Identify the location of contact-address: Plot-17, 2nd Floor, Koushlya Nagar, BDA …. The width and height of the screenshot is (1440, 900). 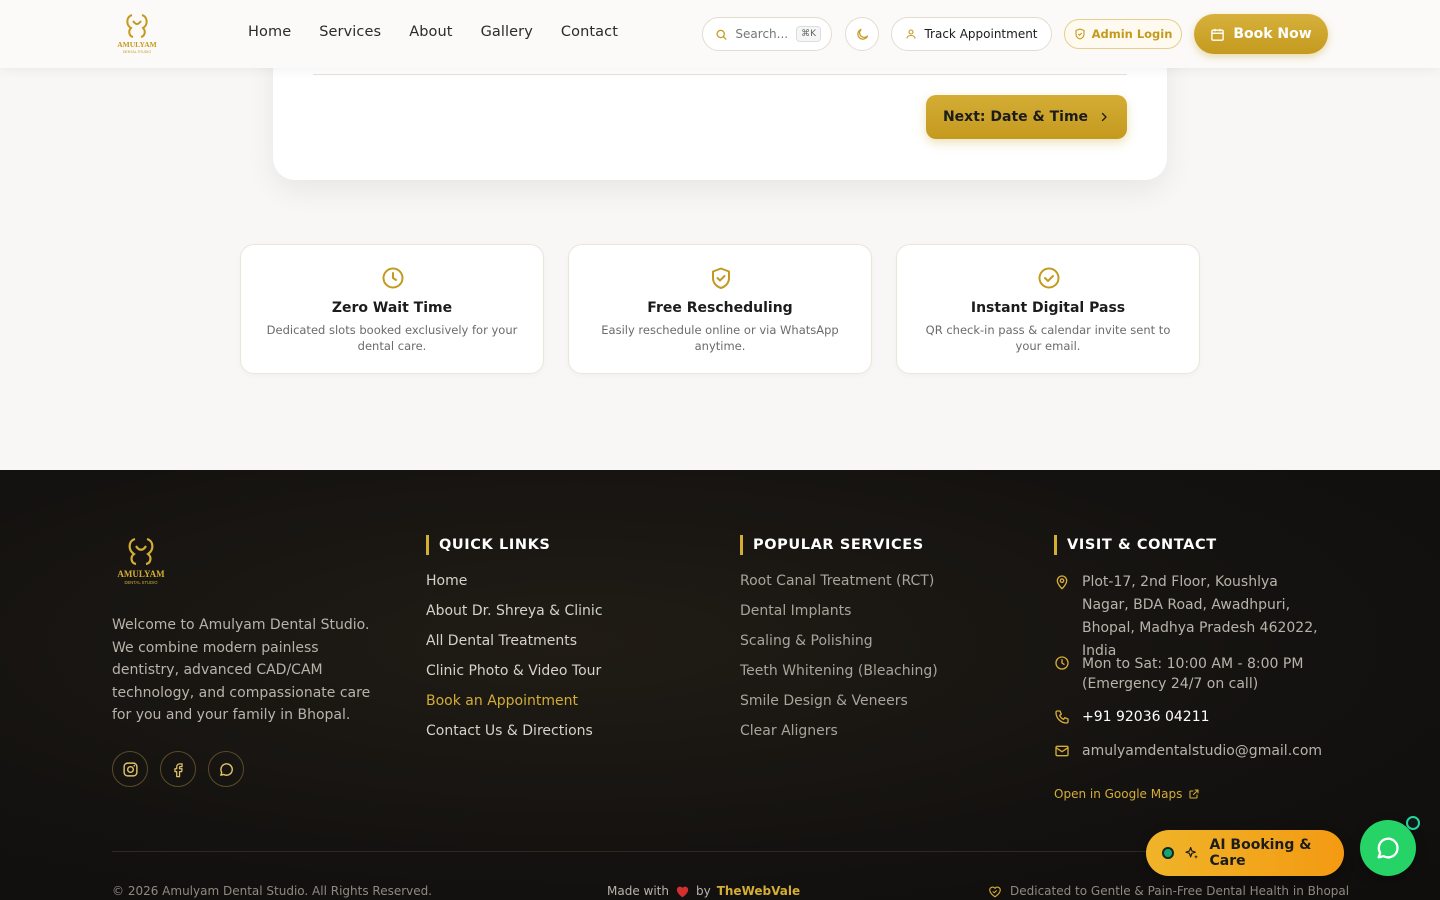
(1188, 617).